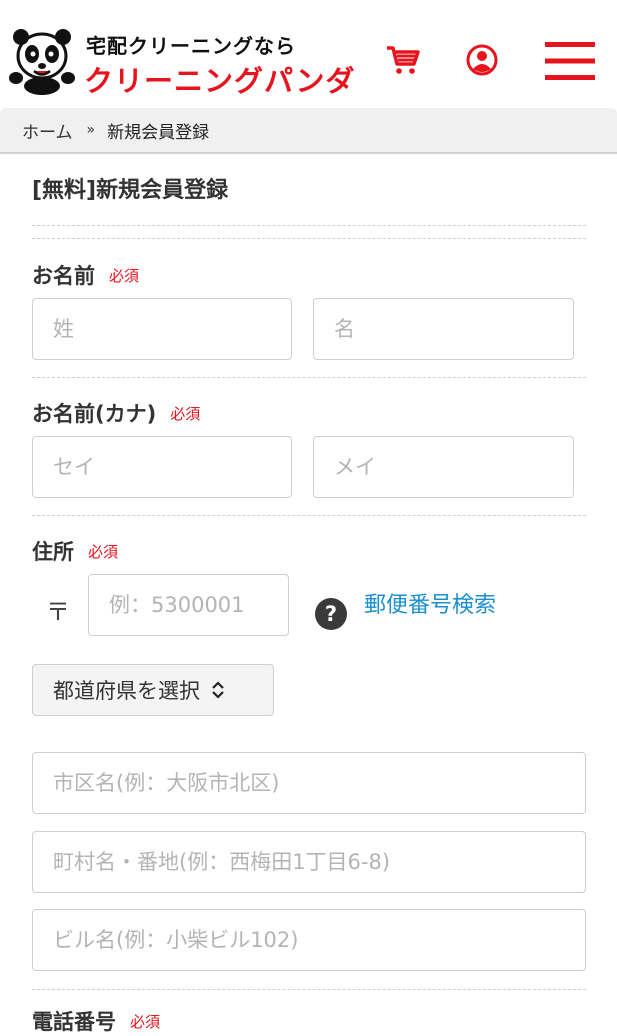 This screenshot has width=617, height=1036. What do you see at coordinates (403, 60) in the screenshot?
I see `cart-icon` at bounding box center [403, 60].